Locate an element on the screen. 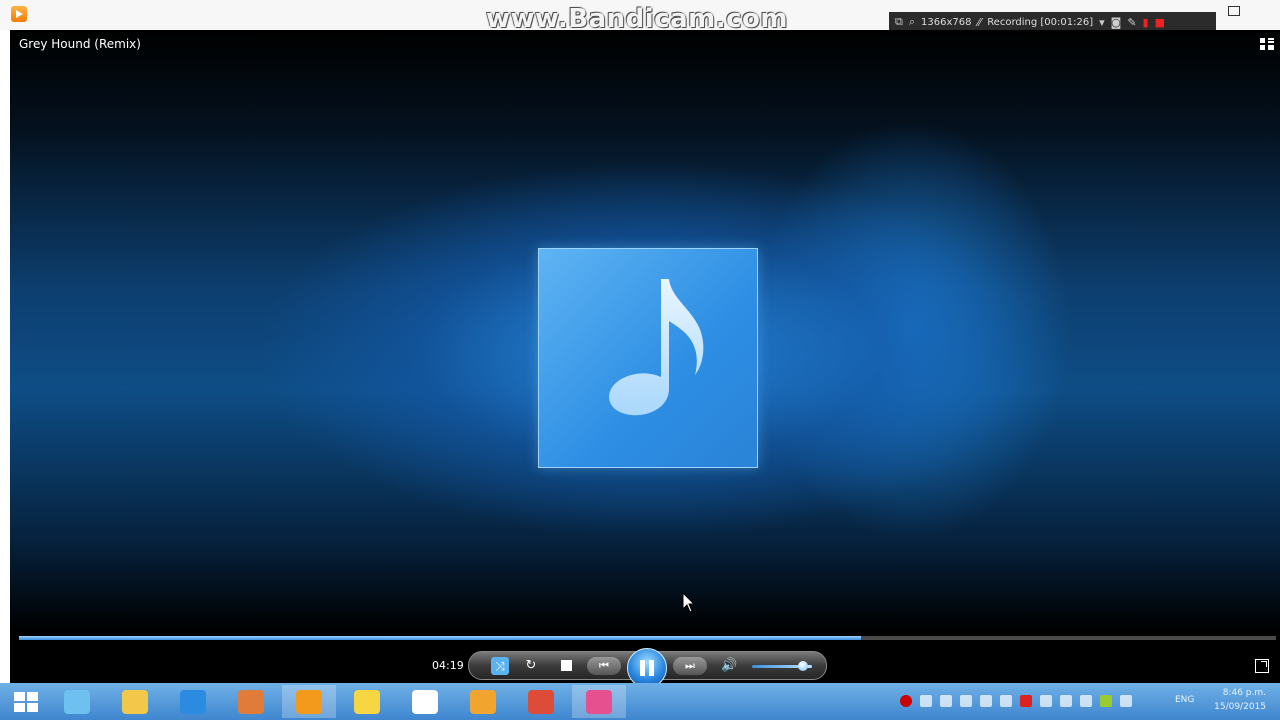 The width and height of the screenshot is (1280, 720). internet-explorer-icon is located at coordinates (193, 701).